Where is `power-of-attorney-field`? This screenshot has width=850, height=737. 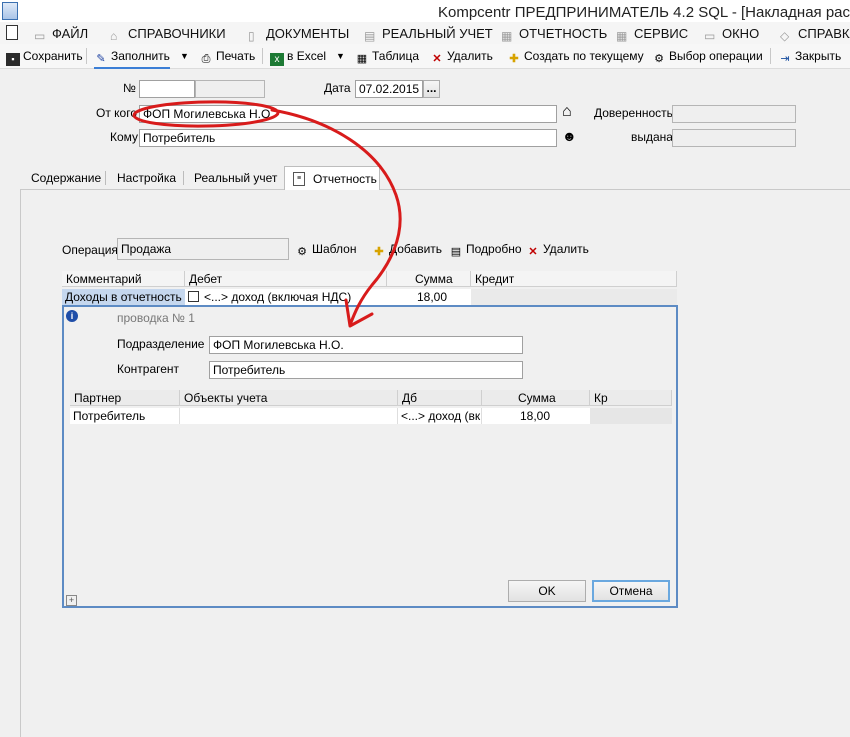 power-of-attorney-field is located at coordinates (734, 114).